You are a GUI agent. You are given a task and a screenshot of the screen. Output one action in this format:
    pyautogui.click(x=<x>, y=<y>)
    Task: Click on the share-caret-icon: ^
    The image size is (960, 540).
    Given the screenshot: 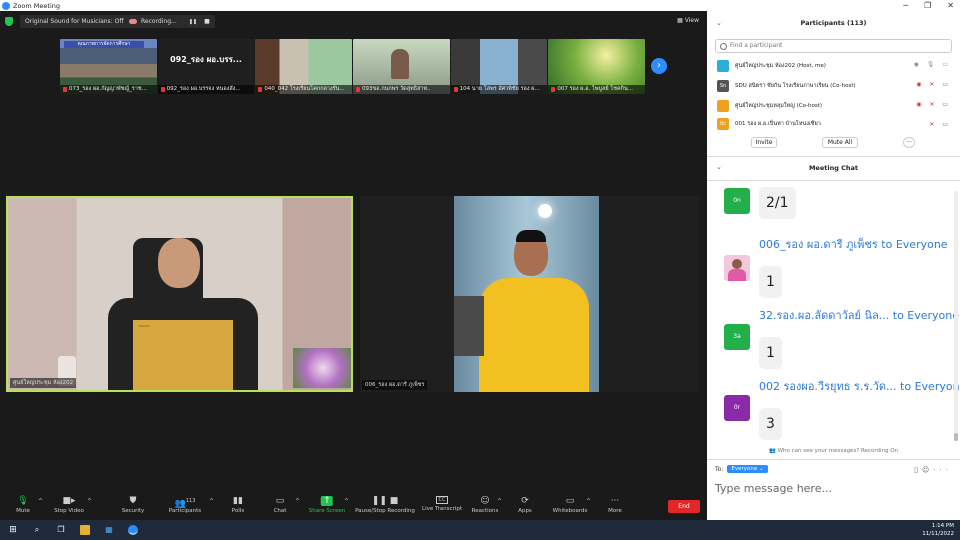 What is the action you would take?
    pyautogui.click(x=346, y=501)
    